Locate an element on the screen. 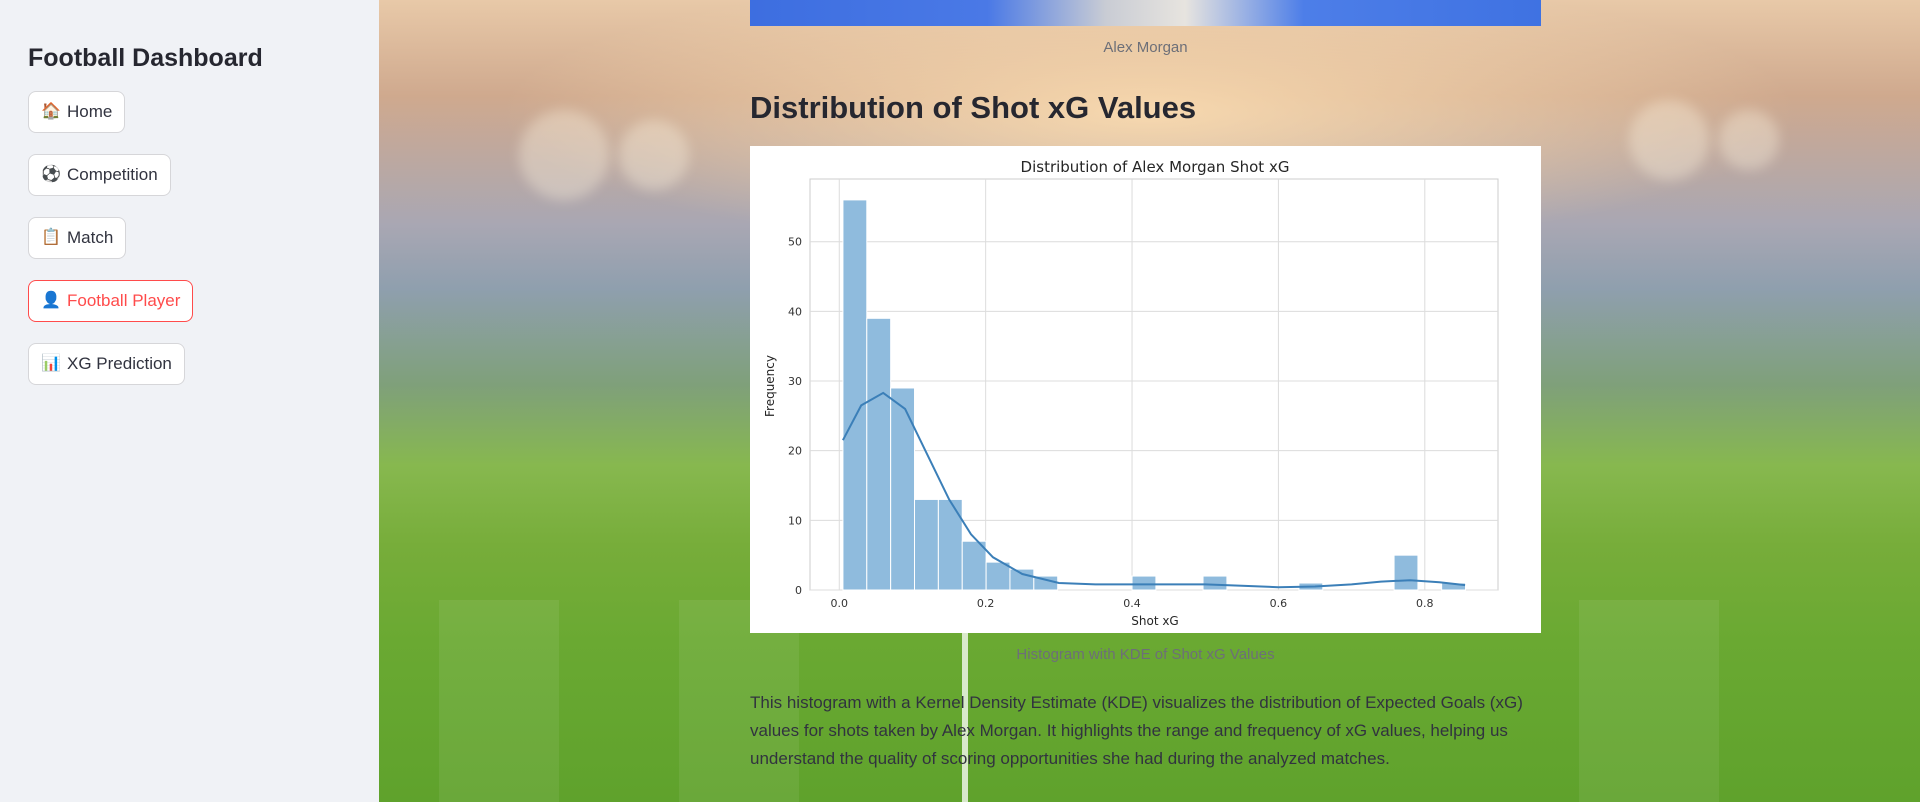 The image size is (1920, 802). x-tick-label: 0.6 is located at coordinates (1279, 603).